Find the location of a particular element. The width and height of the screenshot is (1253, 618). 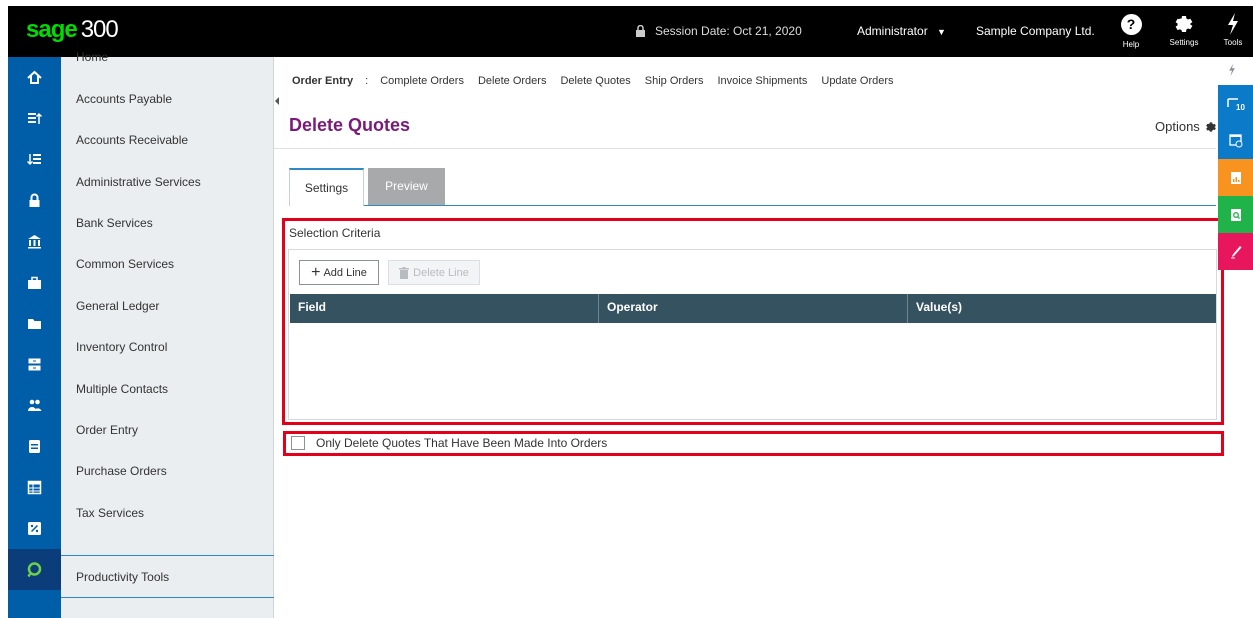

add-line-label: Add Line is located at coordinates (345, 272).